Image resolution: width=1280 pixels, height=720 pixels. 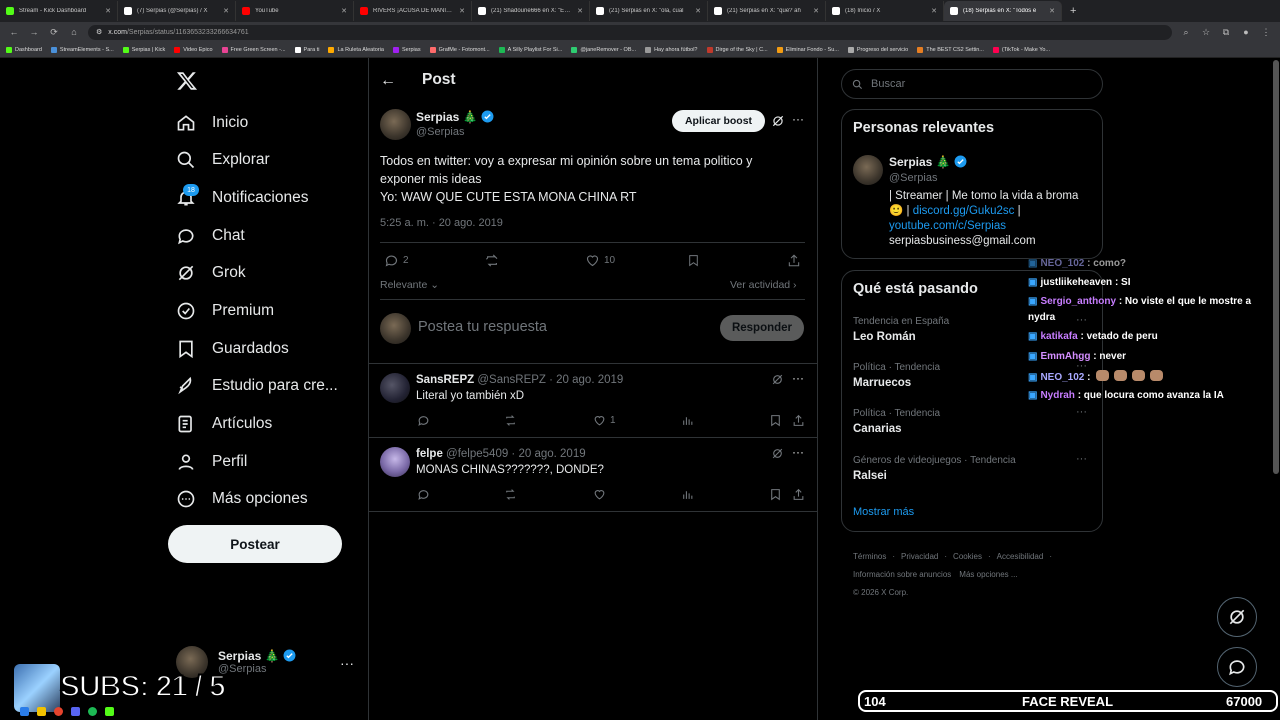 I want to click on browser-tab: (21) Shadoune666 en X: "Estoy ✕, so click(x=531, y=11).